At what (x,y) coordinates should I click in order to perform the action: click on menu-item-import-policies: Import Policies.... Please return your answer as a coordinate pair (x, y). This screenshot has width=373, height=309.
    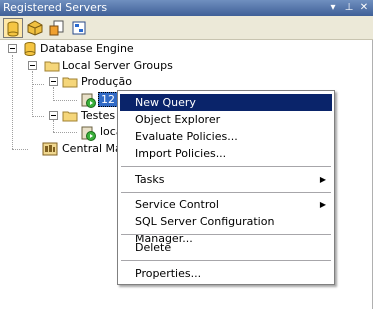
    Looking at the image, I should click on (226, 153).